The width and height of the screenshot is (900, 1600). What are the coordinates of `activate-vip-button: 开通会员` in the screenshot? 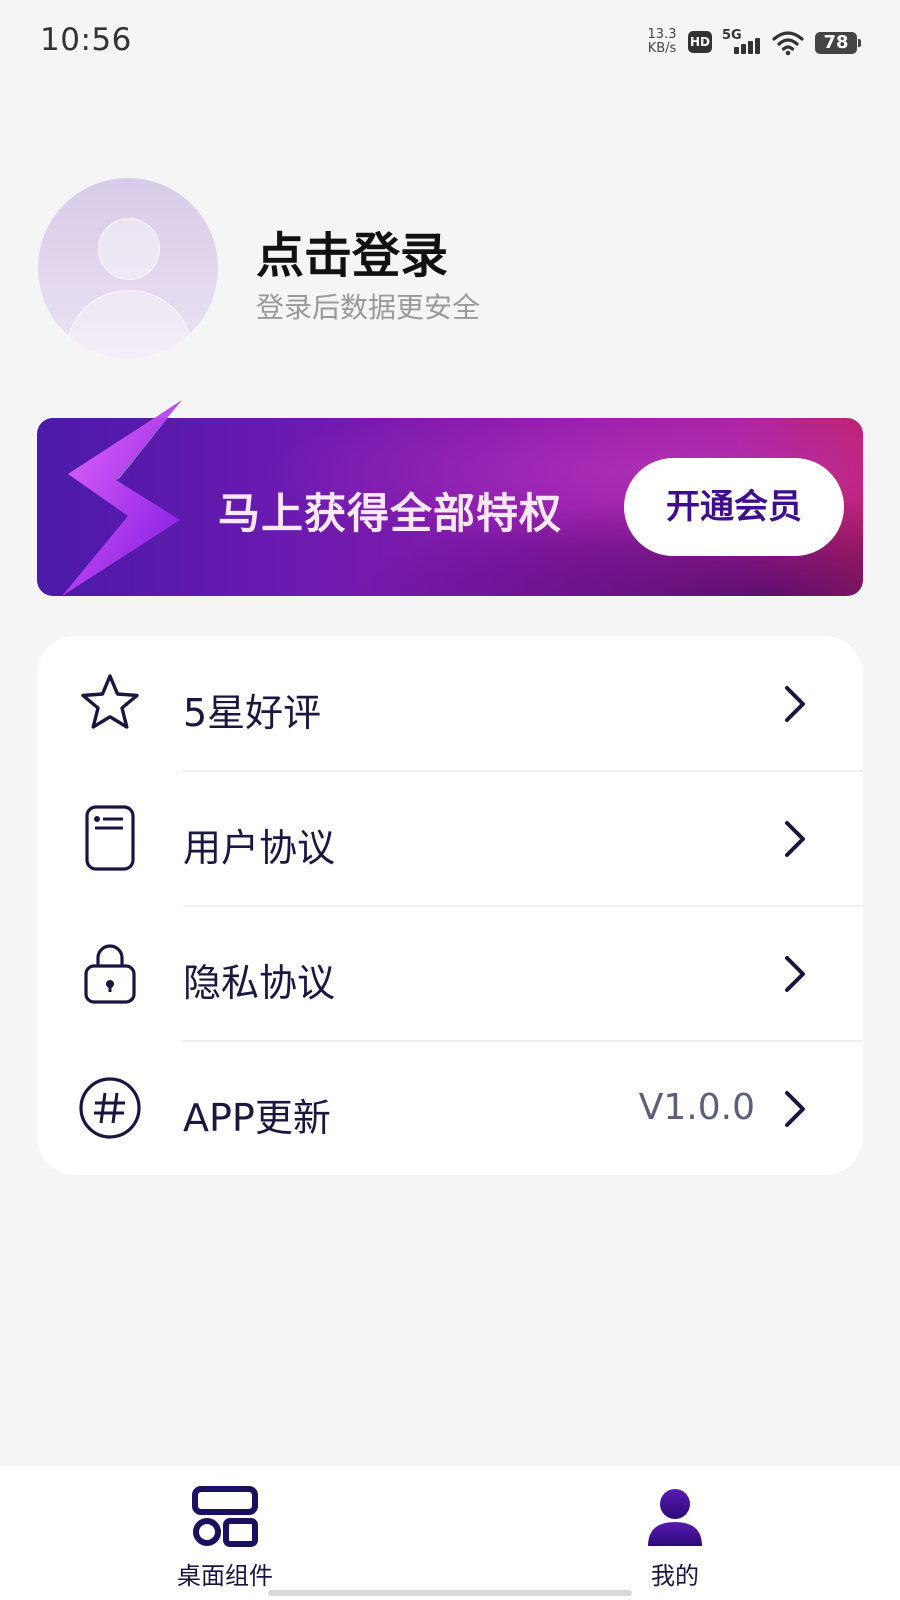 It's located at (734, 507).